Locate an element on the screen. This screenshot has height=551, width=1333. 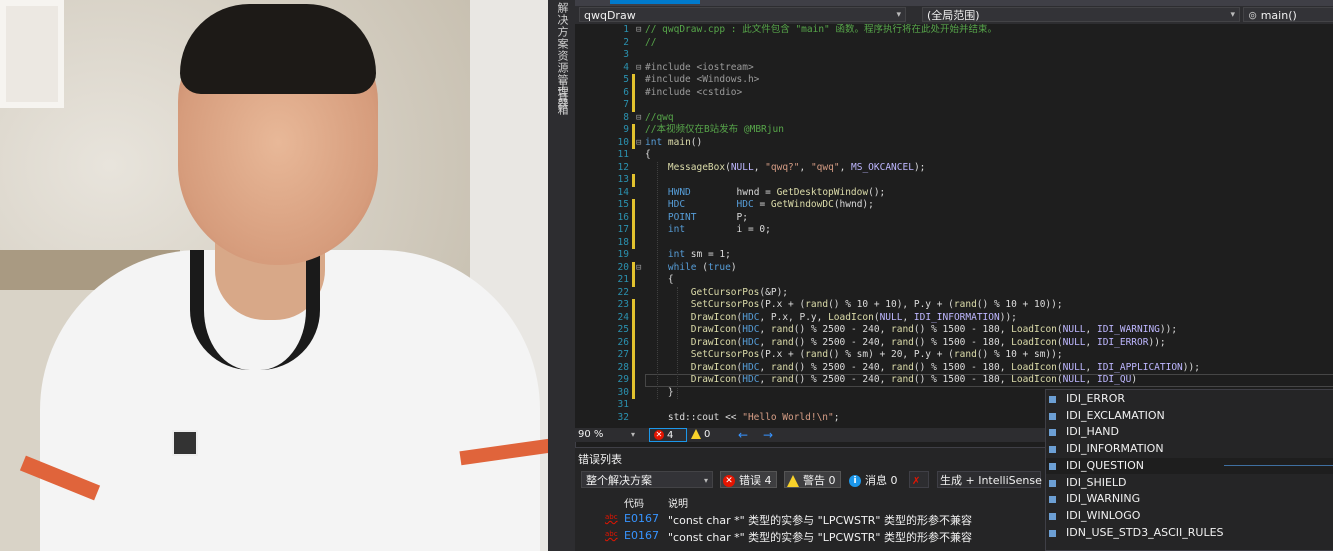
zoom-level: 90 % is located at coordinates (591, 434).